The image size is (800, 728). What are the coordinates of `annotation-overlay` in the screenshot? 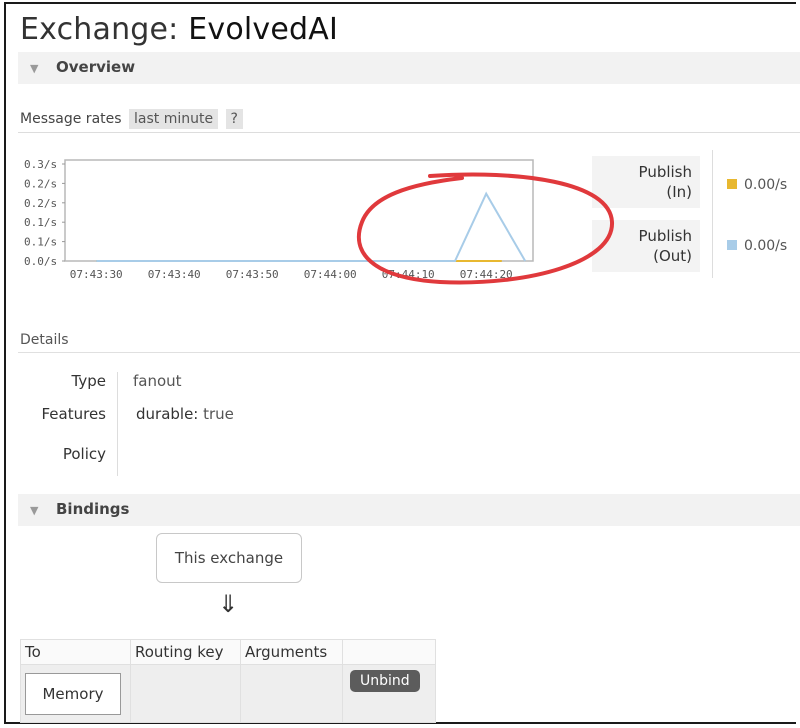 It's located at (485, 228).